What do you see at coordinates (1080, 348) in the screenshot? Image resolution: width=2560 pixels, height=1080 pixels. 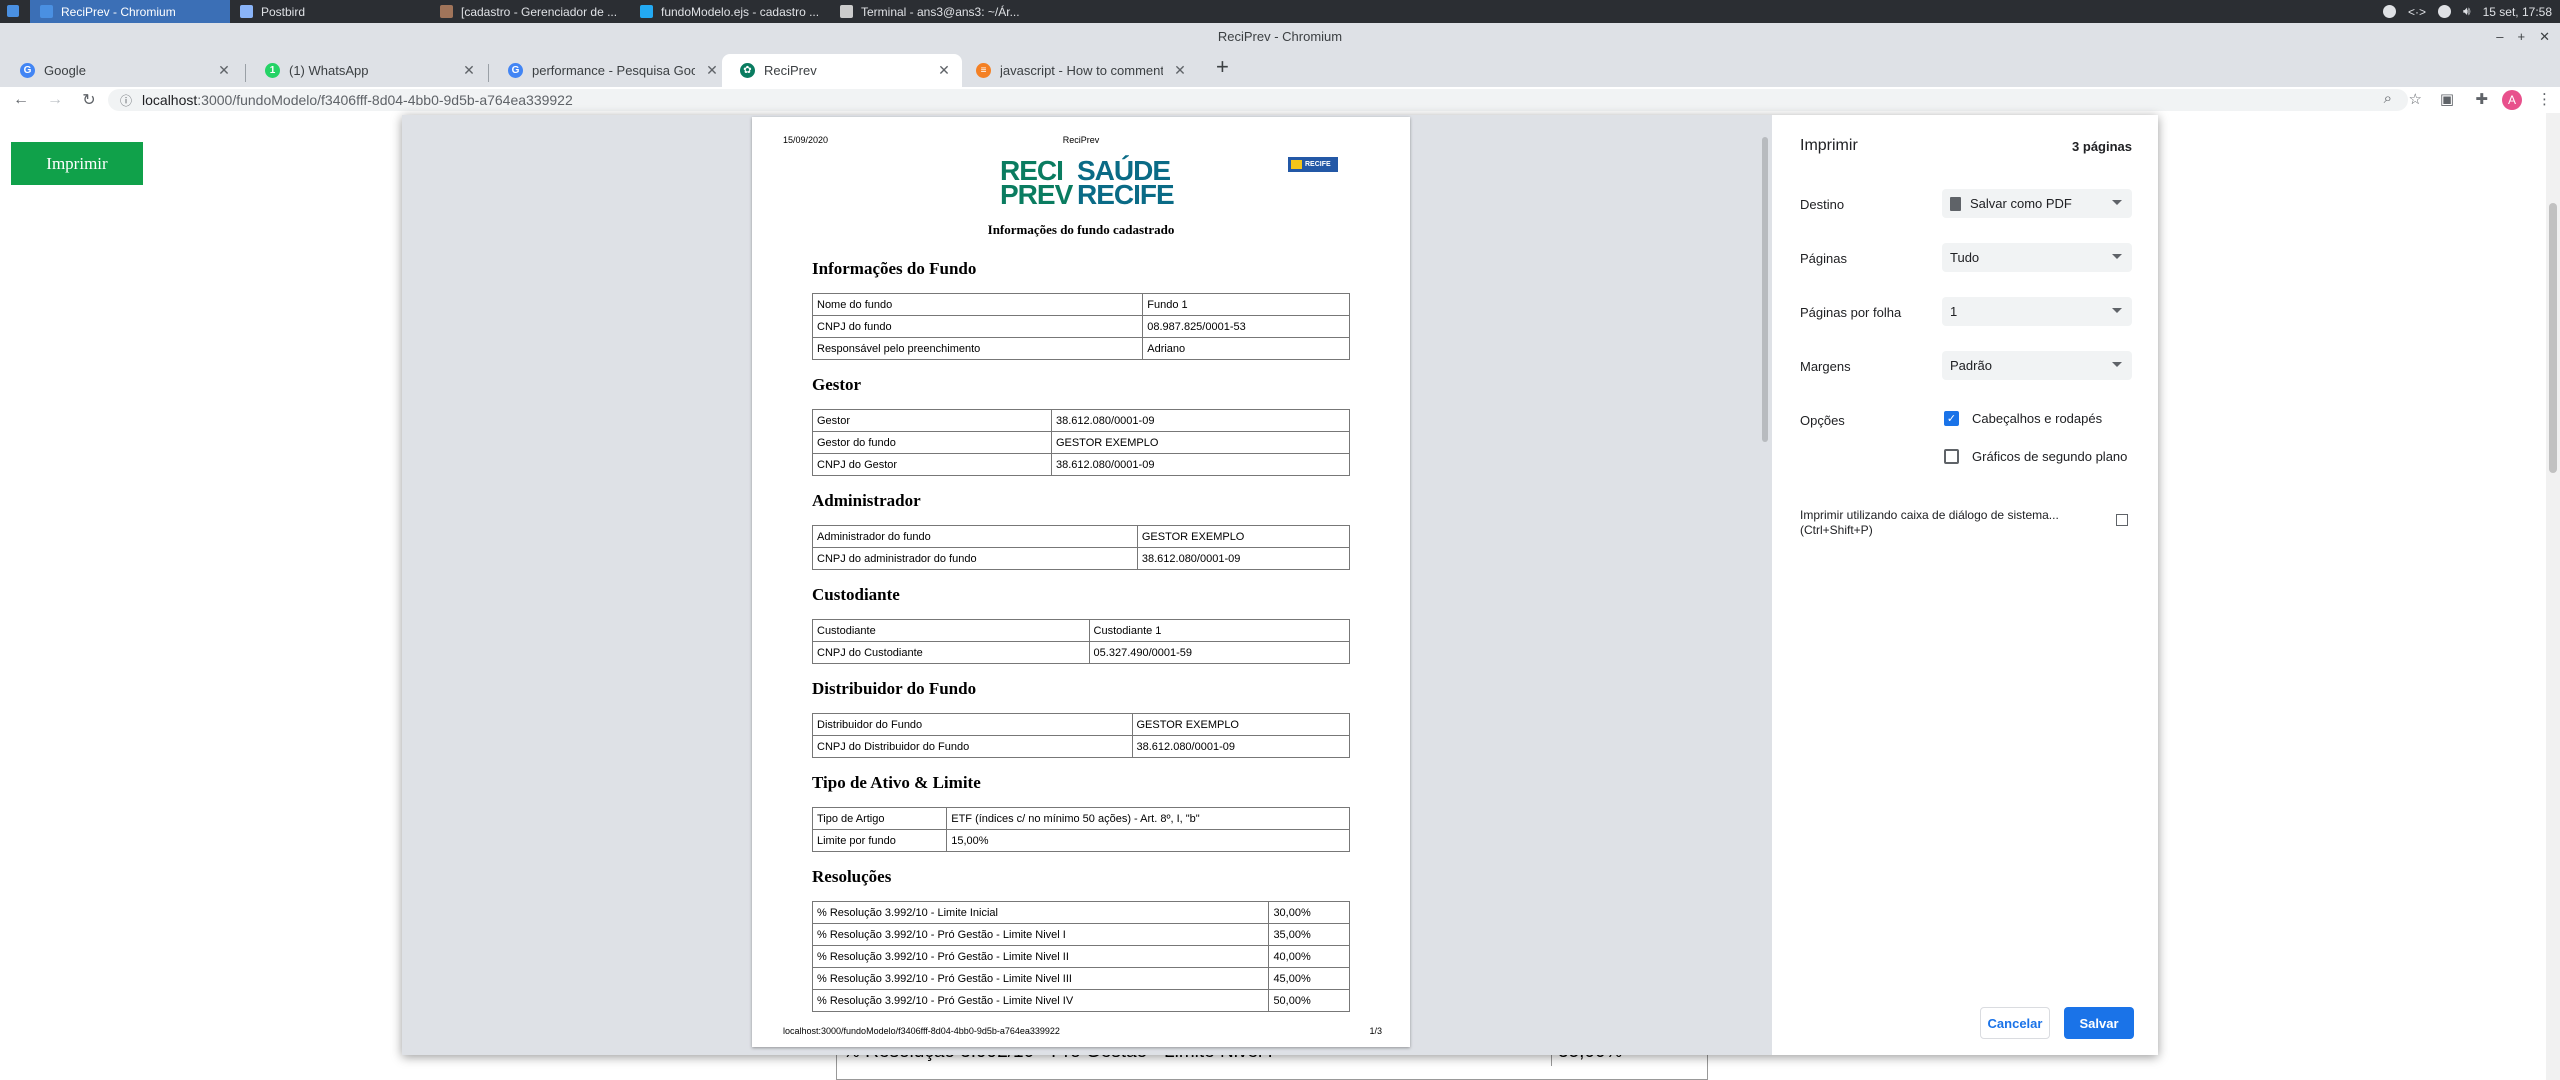 I see `table-row: Responsável pelo preenchimento Adriano` at bounding box center [1080, 348].